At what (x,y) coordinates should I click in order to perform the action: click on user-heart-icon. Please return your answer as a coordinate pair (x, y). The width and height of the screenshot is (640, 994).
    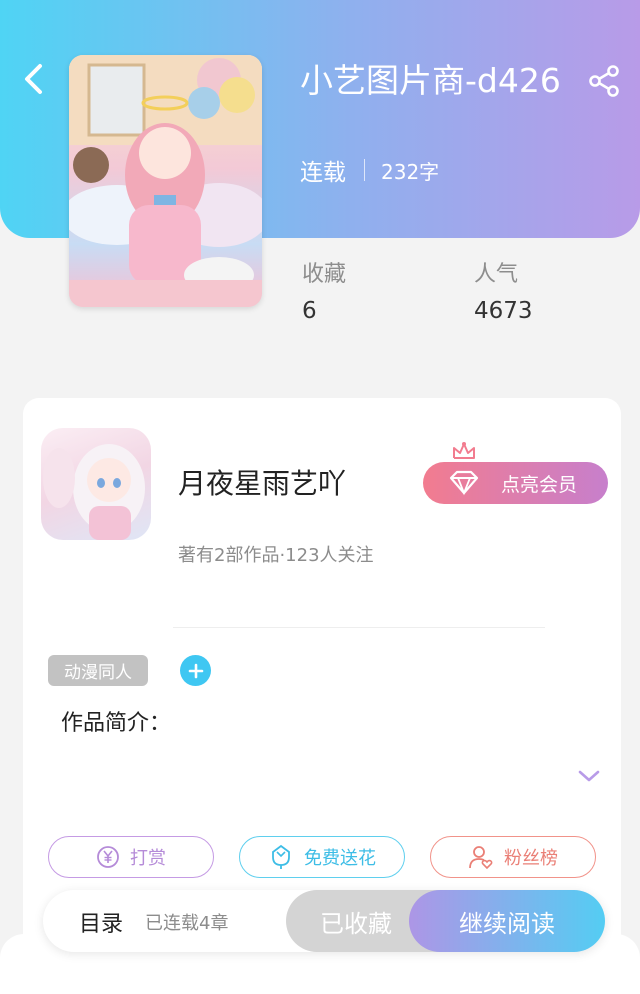
    Looking at the image, I should click on (481, 858).